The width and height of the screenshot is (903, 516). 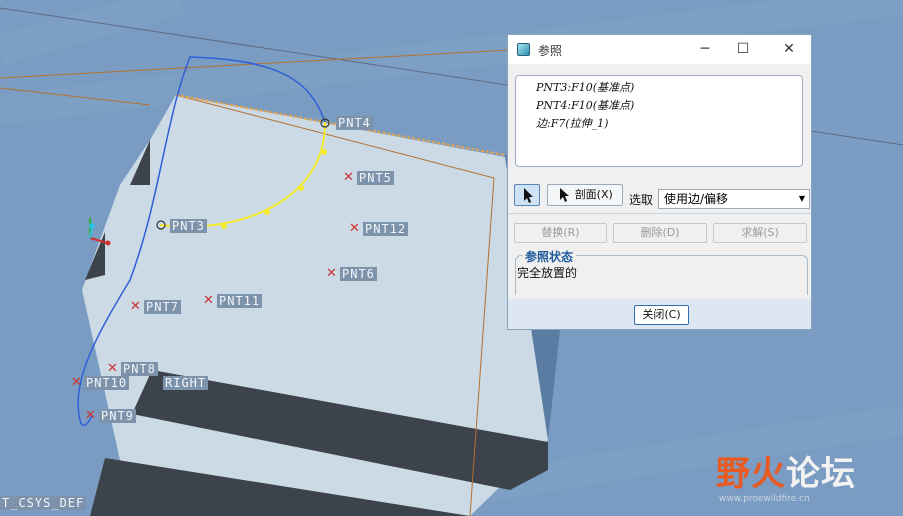 What do you see at coordinates (139, 369) in the screenshot?
I see `point-label-pnt8: PNT8` at bounding box center [139, 369].